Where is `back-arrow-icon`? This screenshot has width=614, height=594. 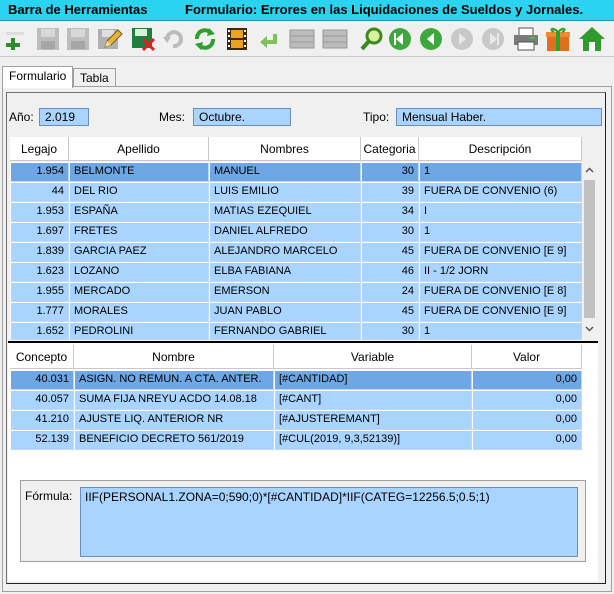
back-arrow-icon is located at coordinates (268, 41).